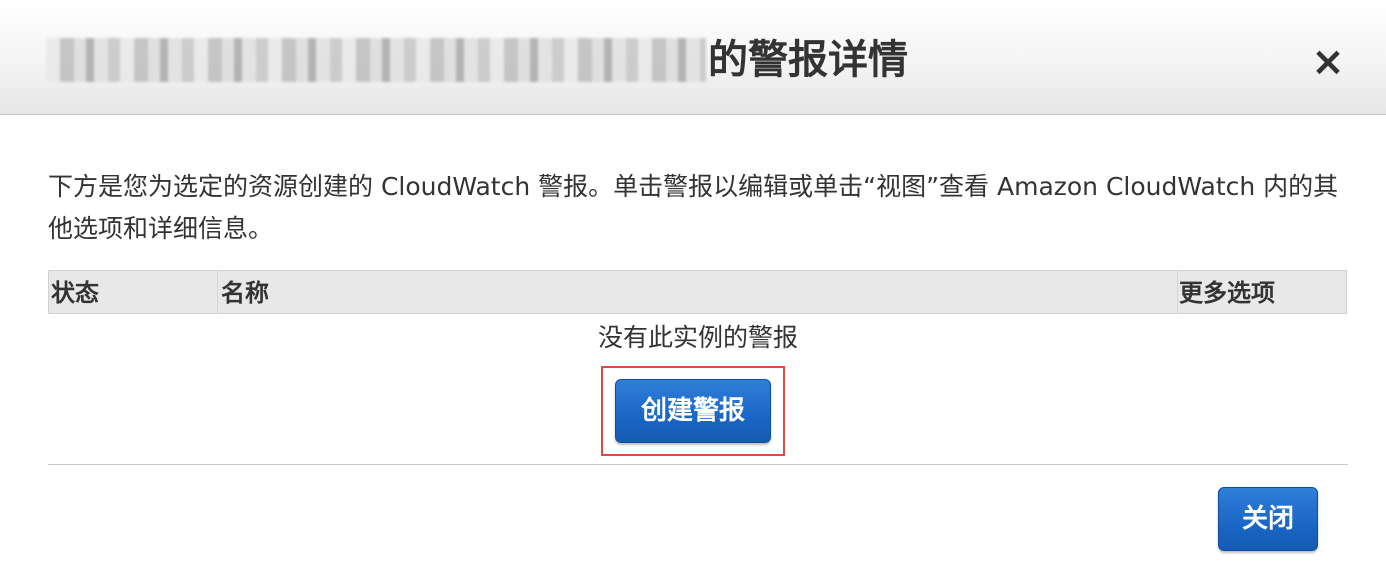  I want to click on dialog-title: 的警报详情, so click(808, 60).